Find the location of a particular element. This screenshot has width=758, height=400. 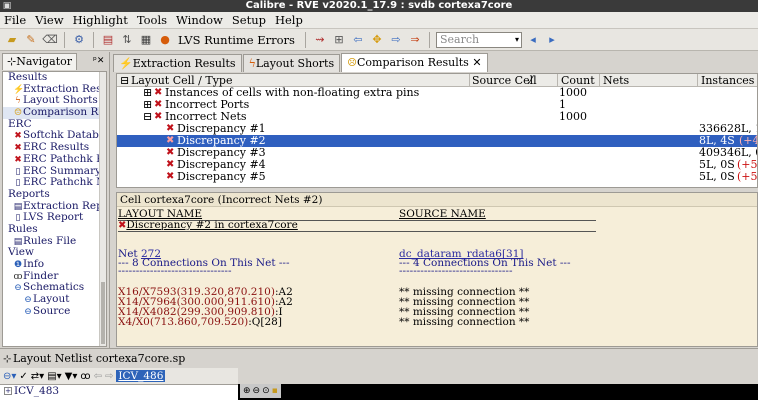

nav-item-finder: ꝏFinder is located at coordinates (54, 277).